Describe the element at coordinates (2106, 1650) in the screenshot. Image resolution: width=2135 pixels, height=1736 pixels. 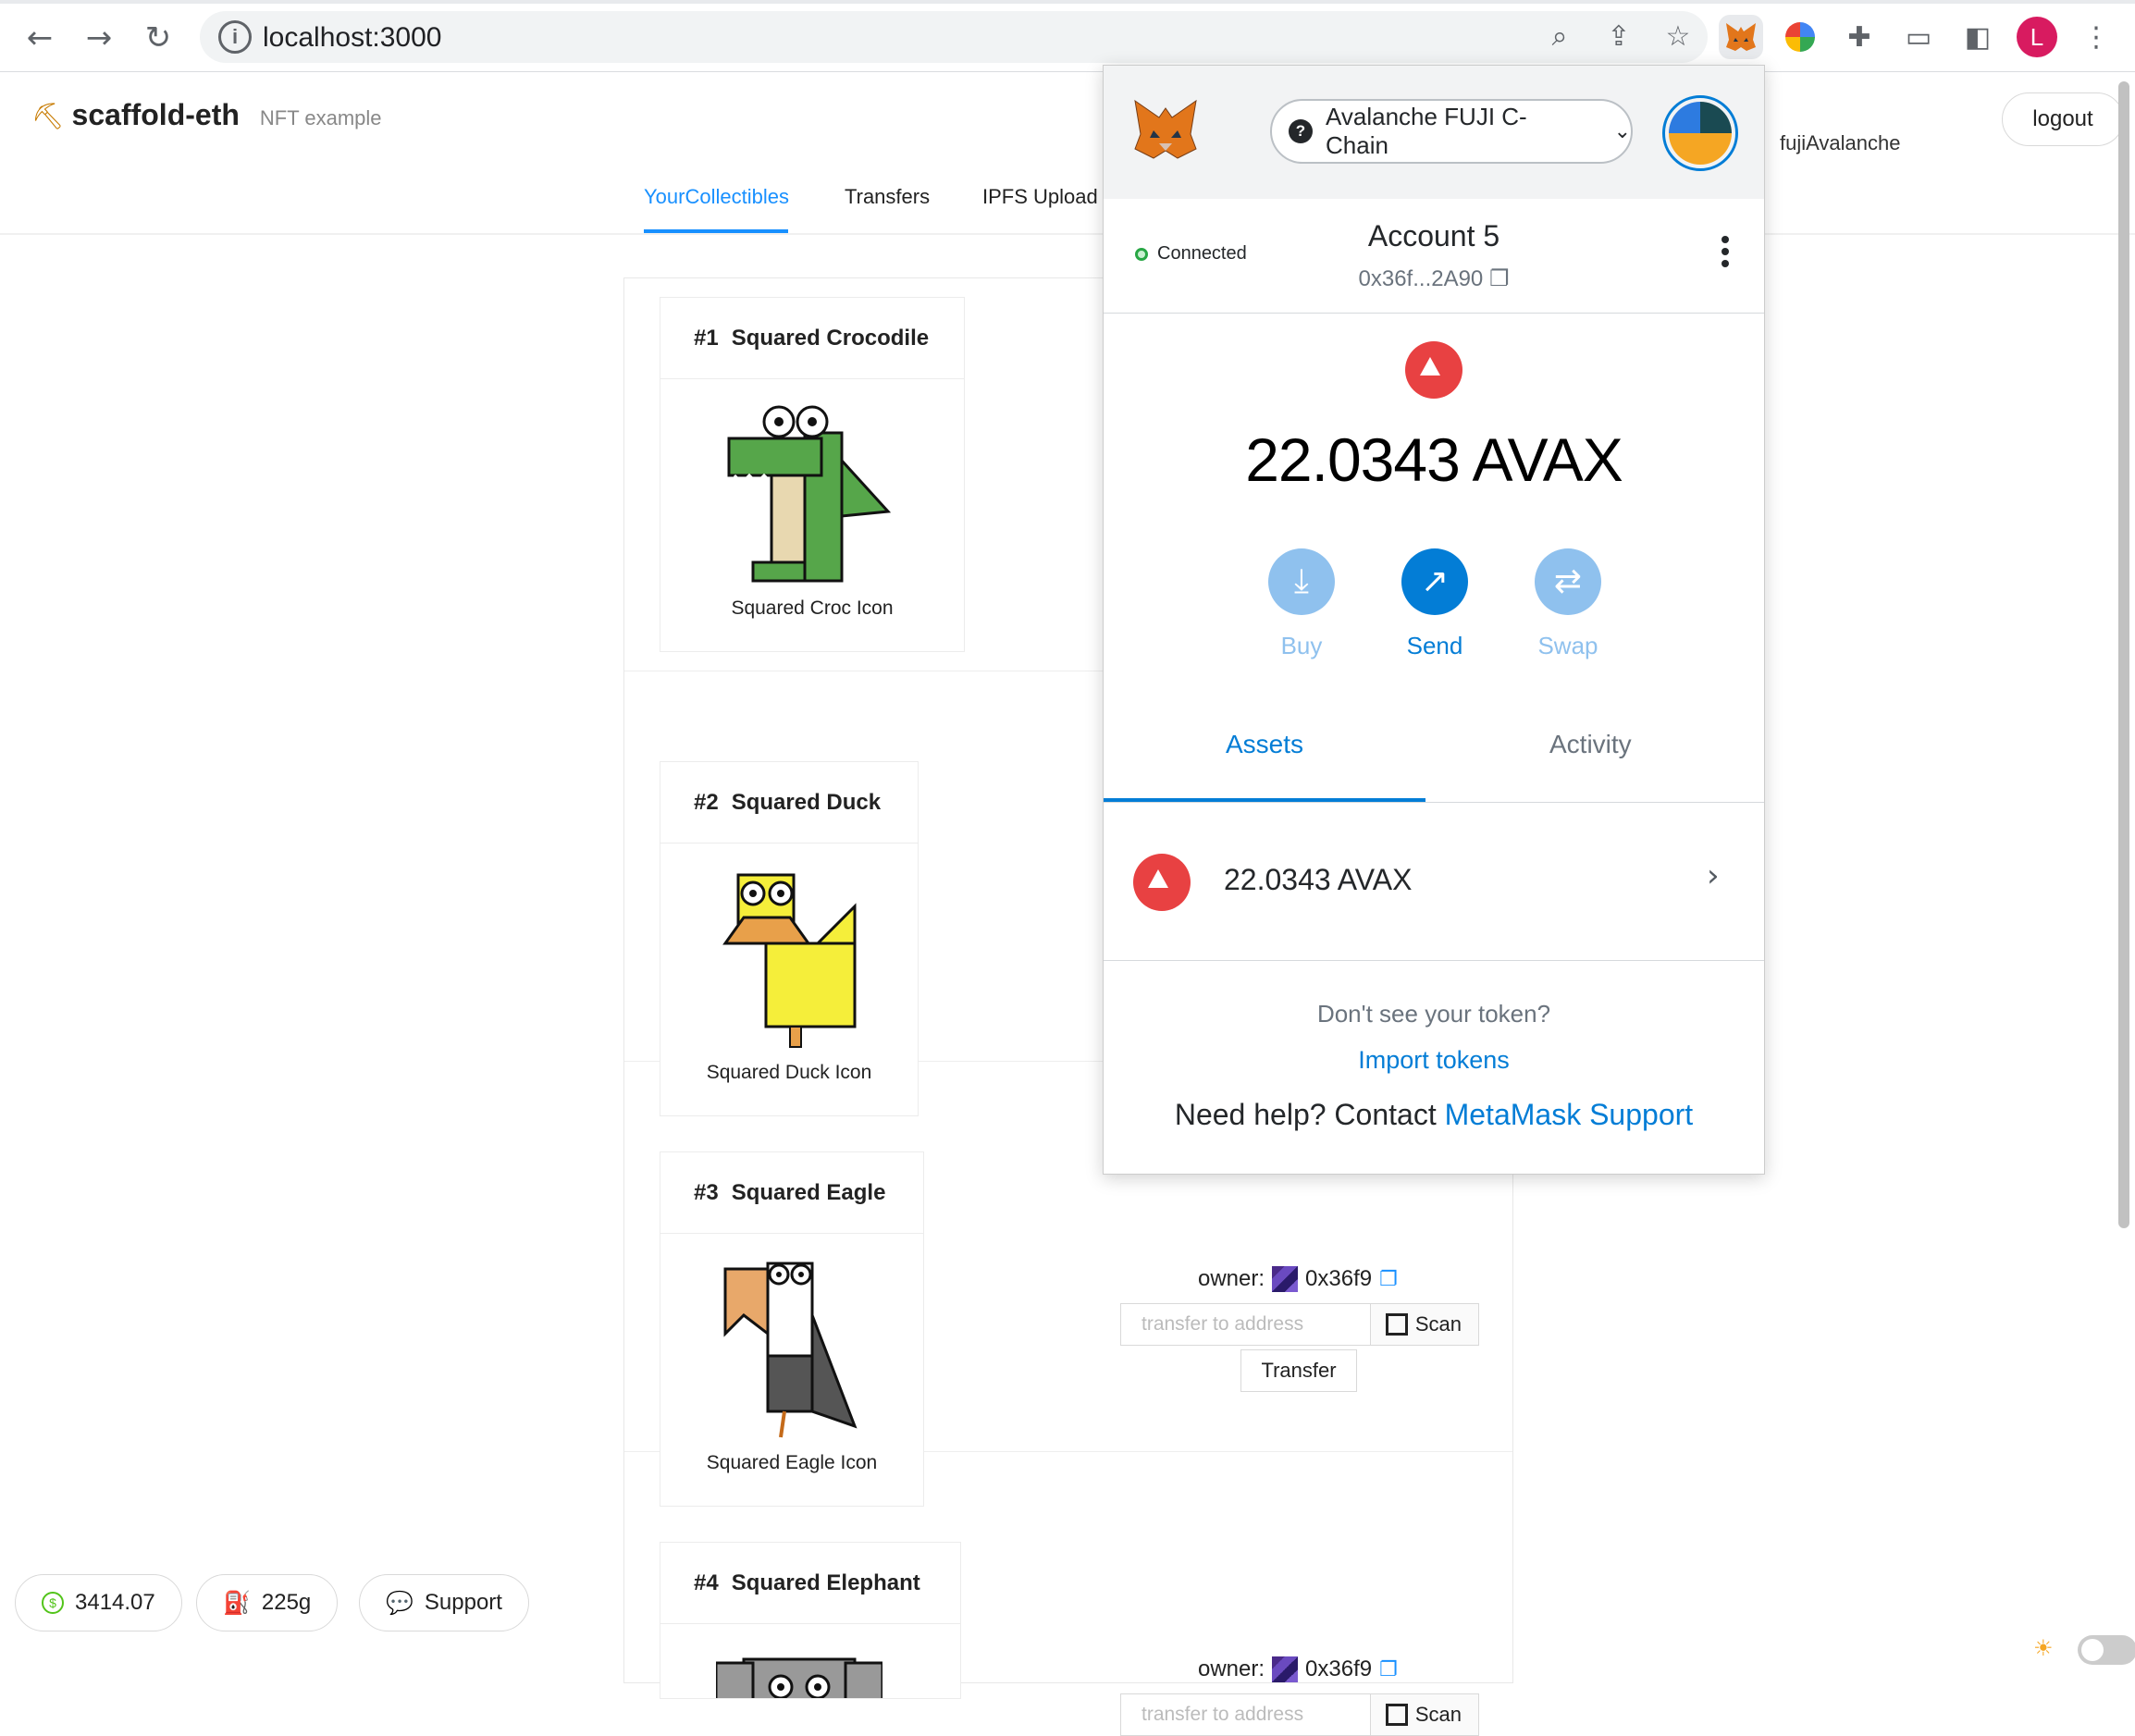
I see `theme-toggle` at that location.